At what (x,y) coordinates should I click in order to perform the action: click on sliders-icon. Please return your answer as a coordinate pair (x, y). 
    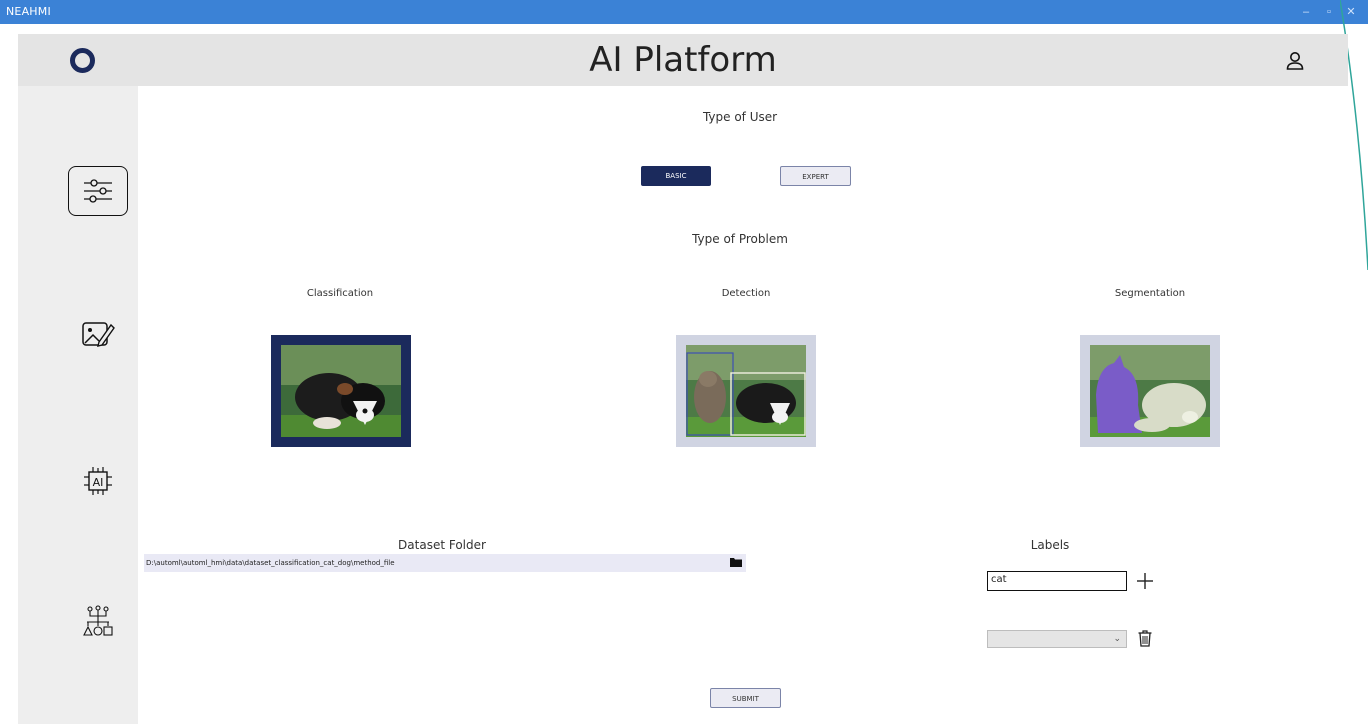
    Looking at the image, I should click on (98, 191).